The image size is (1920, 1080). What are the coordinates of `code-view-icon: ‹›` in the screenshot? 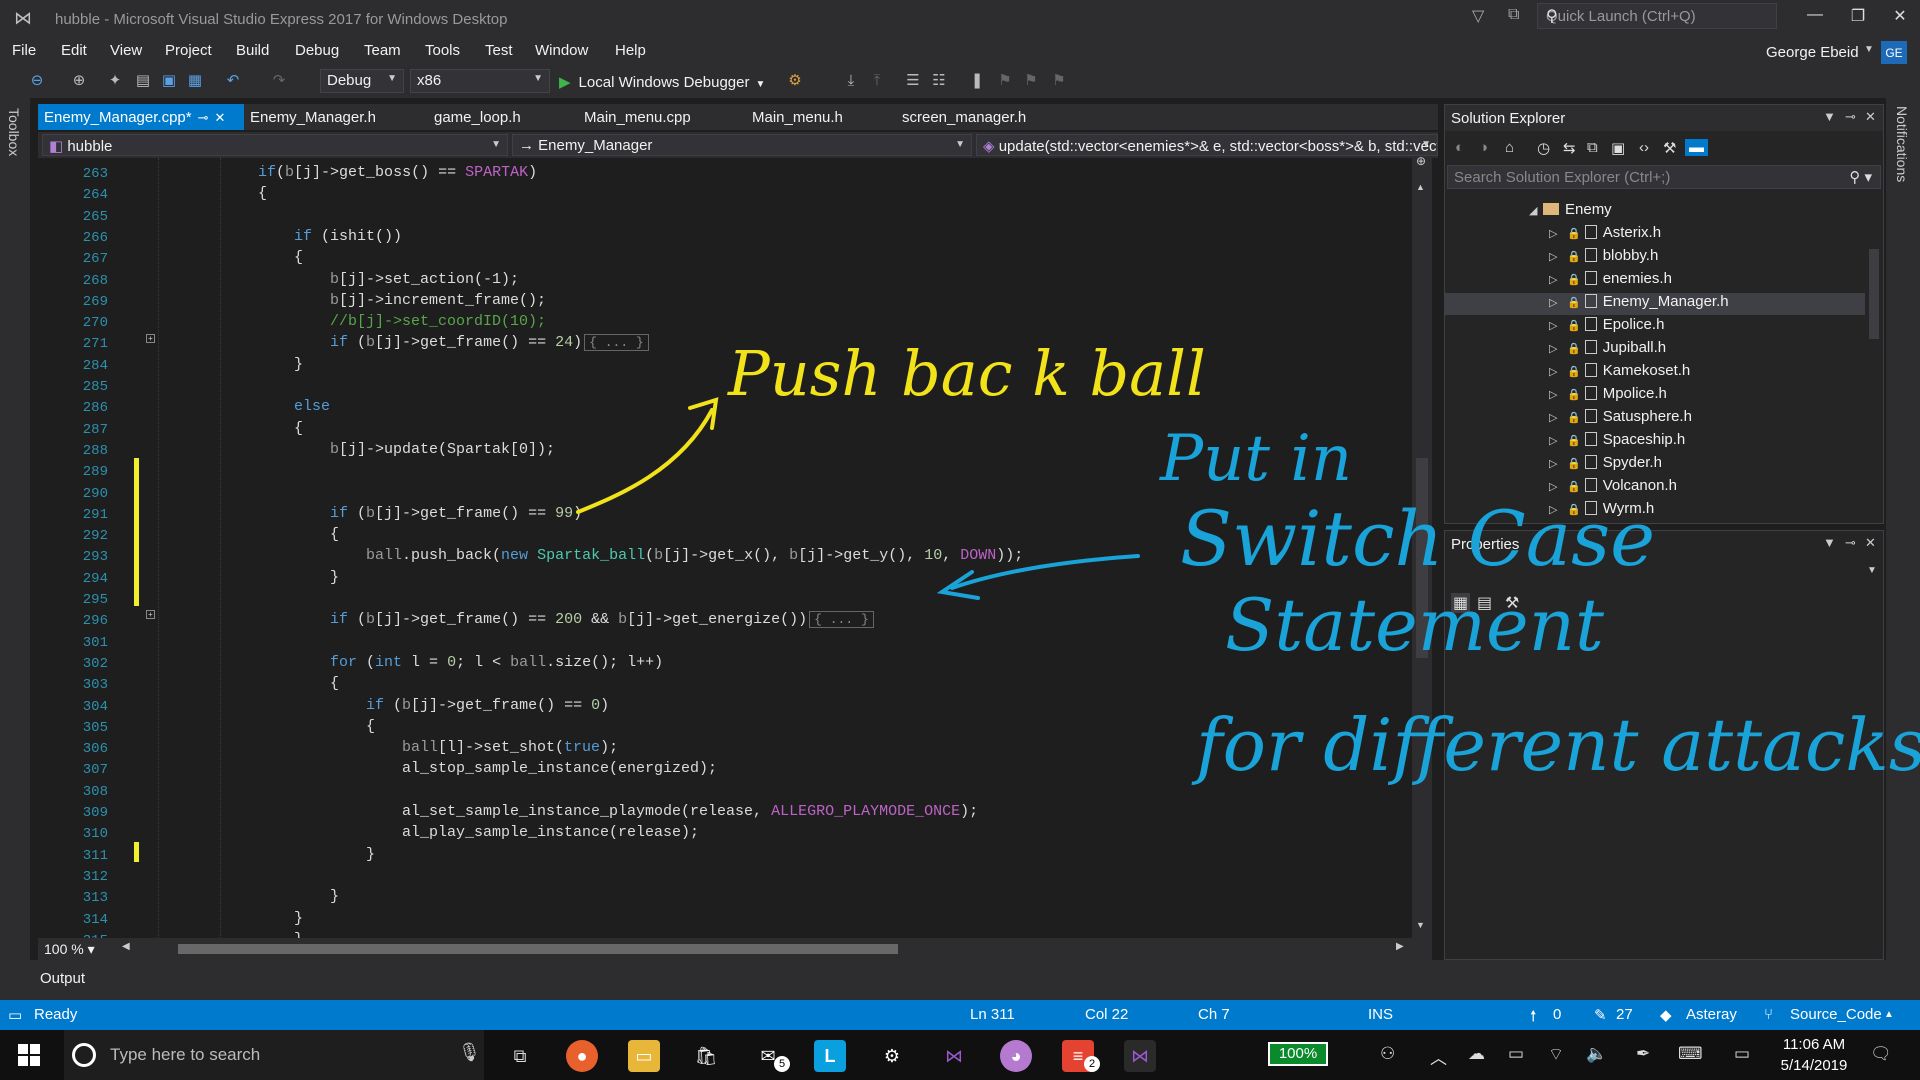 It's located at (1644, 147).